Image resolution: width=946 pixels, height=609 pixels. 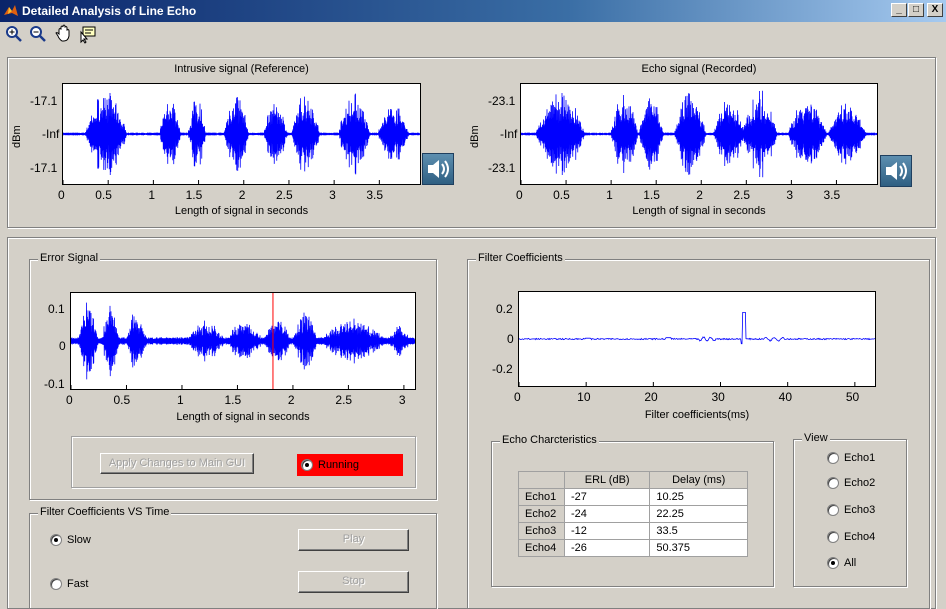 I want to click on intrusive-signal-plot, so click(x=241, y=134).